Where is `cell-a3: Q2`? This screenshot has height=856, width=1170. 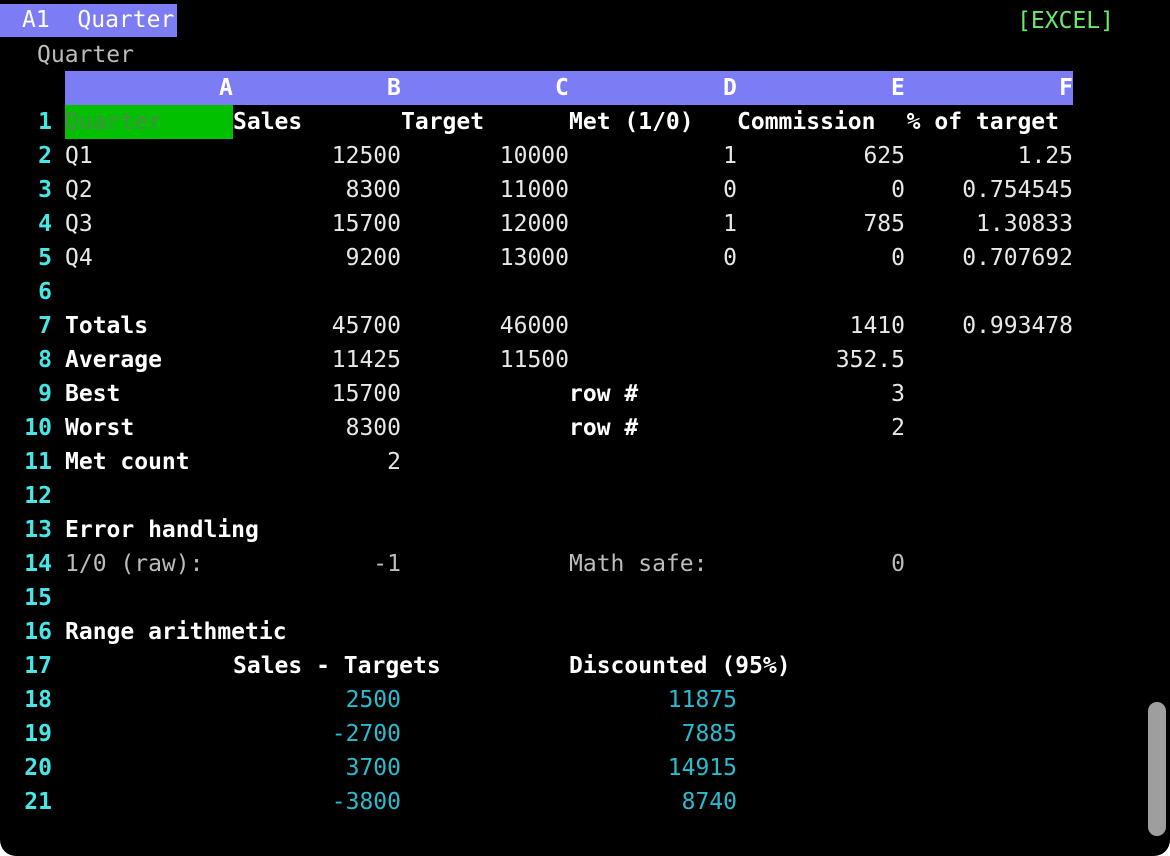 cell-a3: Q2 is located at coordinates (79, 190).